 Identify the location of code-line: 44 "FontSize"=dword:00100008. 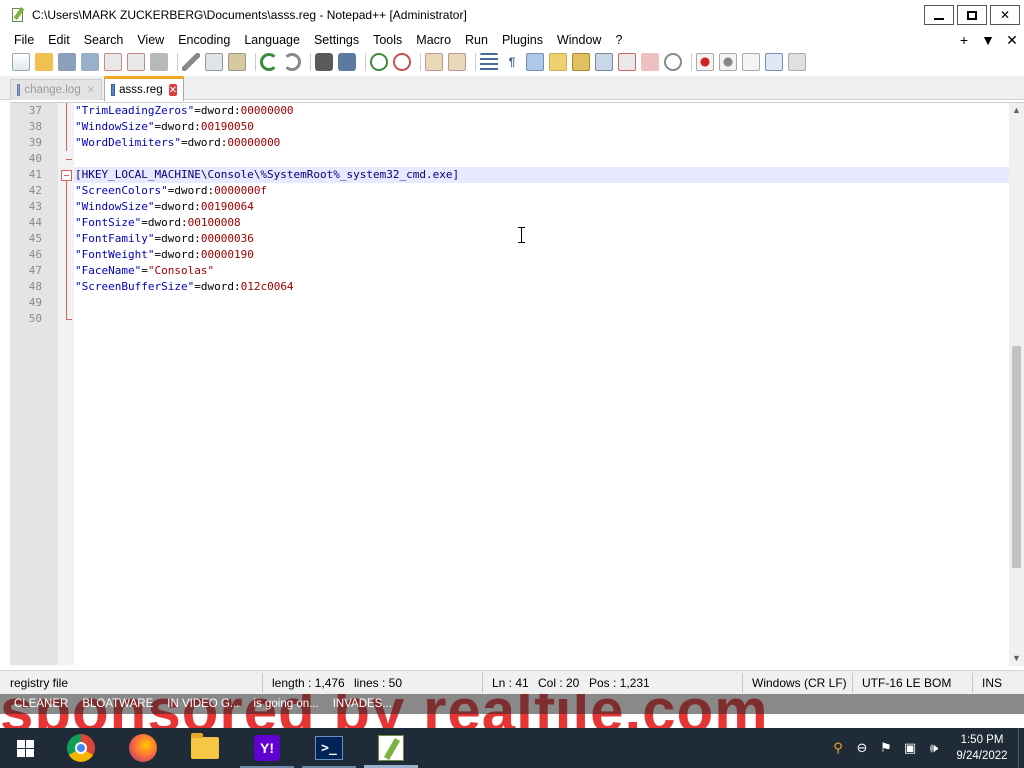
(519, 223).